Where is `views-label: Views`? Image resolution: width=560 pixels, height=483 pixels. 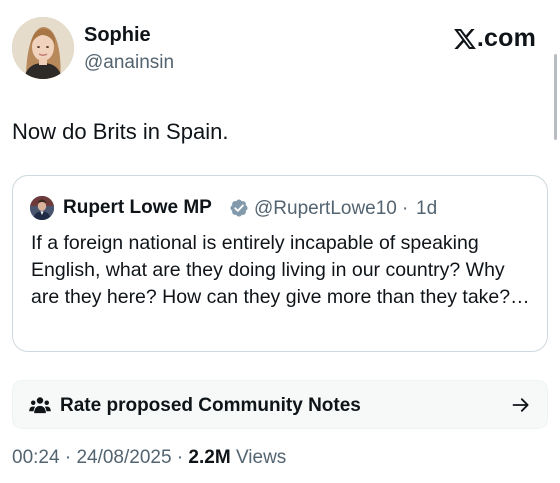 views-label: Views is located at coordinates (261, 457).